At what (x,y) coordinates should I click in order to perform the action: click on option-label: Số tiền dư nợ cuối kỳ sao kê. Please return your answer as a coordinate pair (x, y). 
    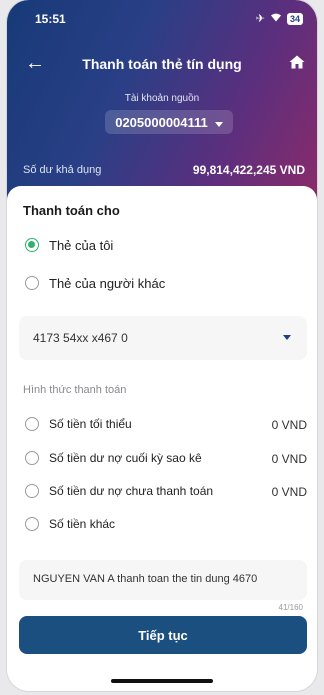
    Looking at the image, I should click on (125, 458).